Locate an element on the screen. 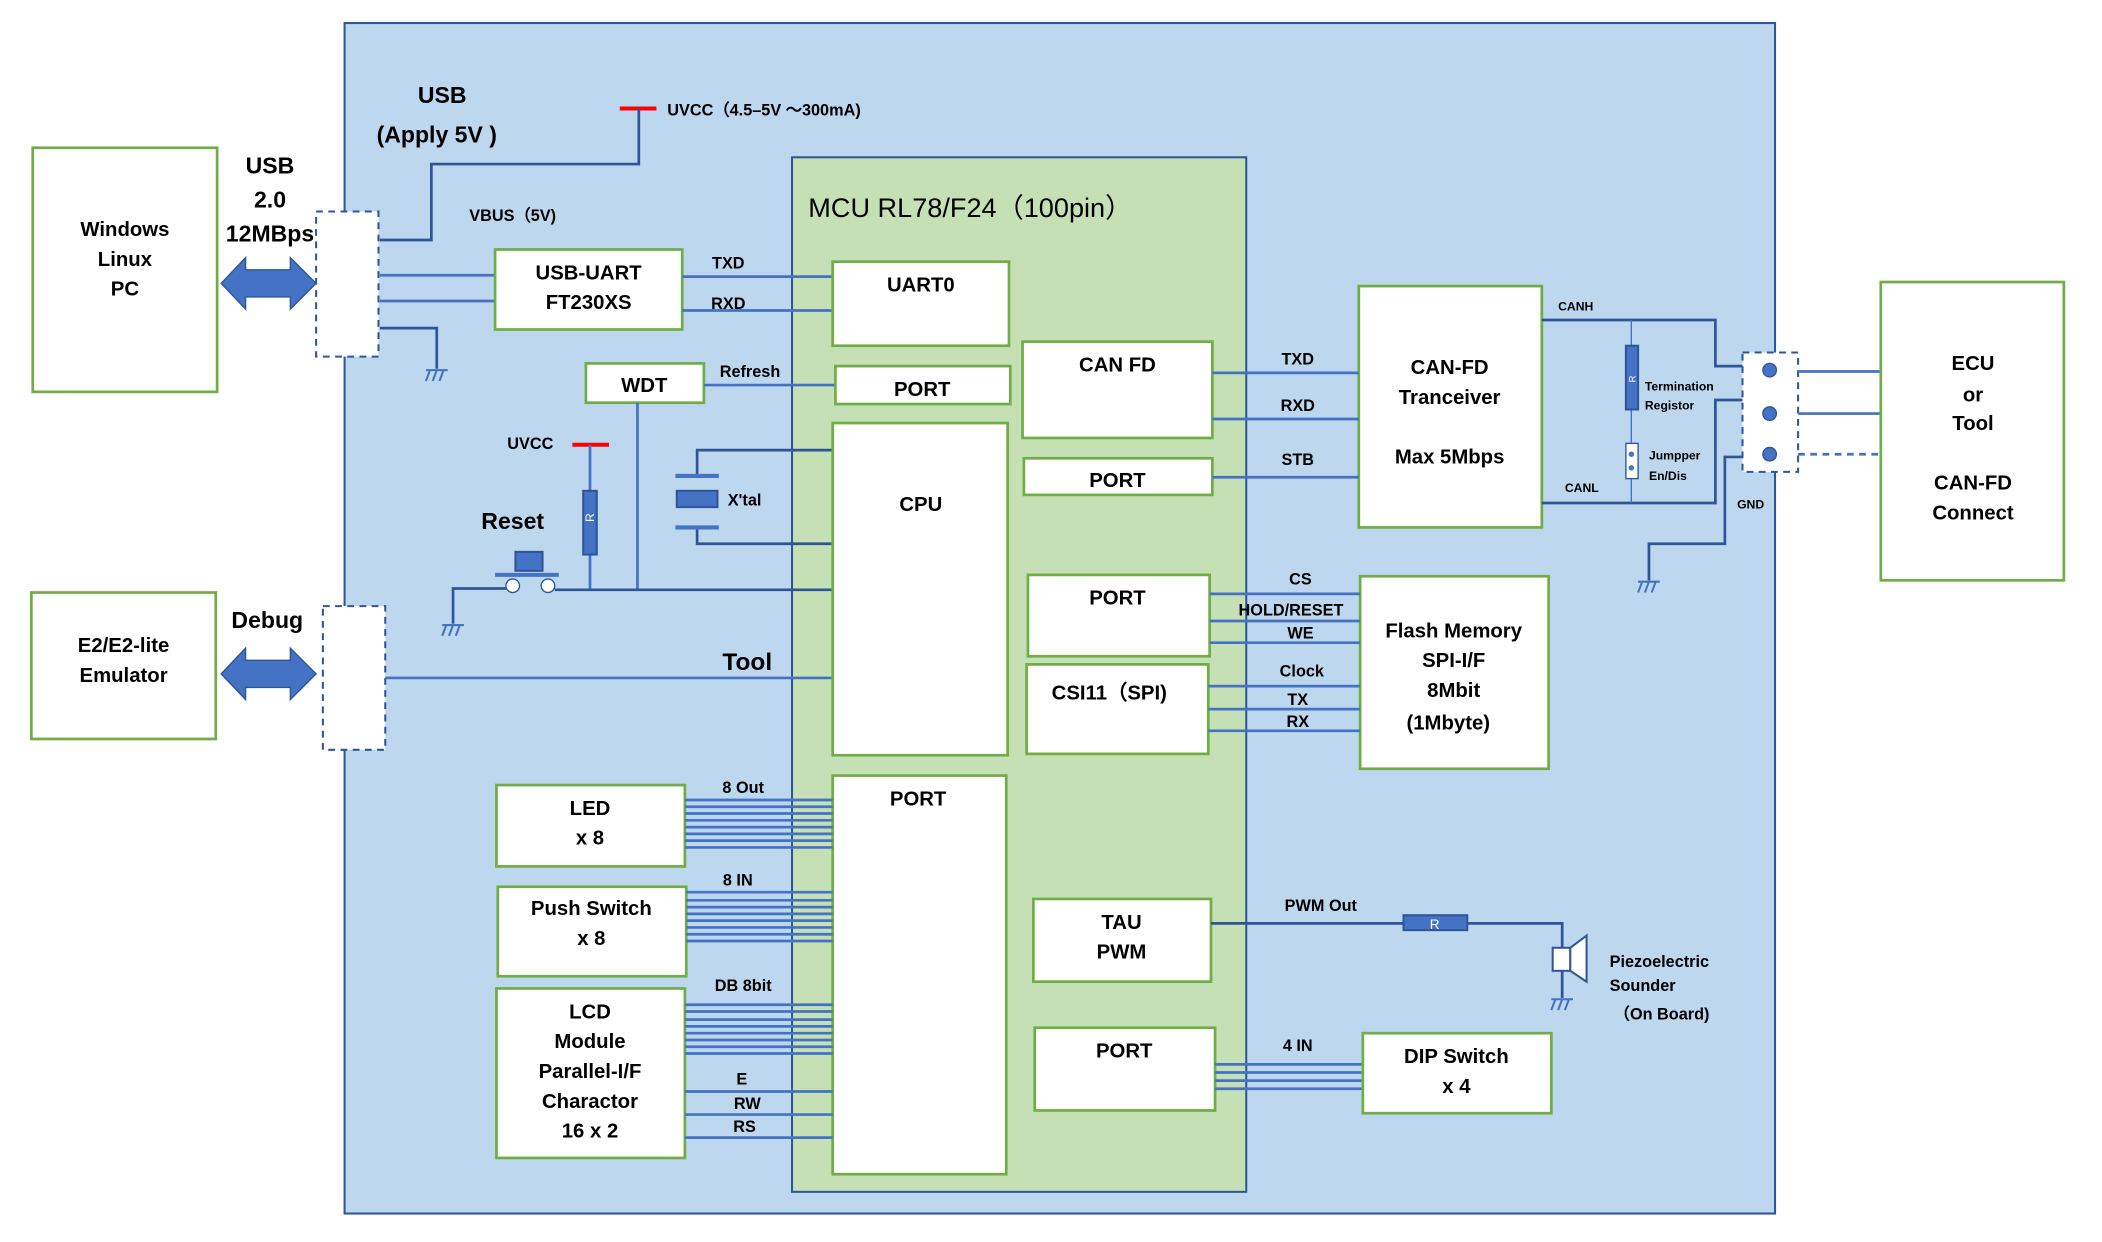 The height and width of the screenshot is (1242, 2102). can-connector is located at coordinates (1770, 412).